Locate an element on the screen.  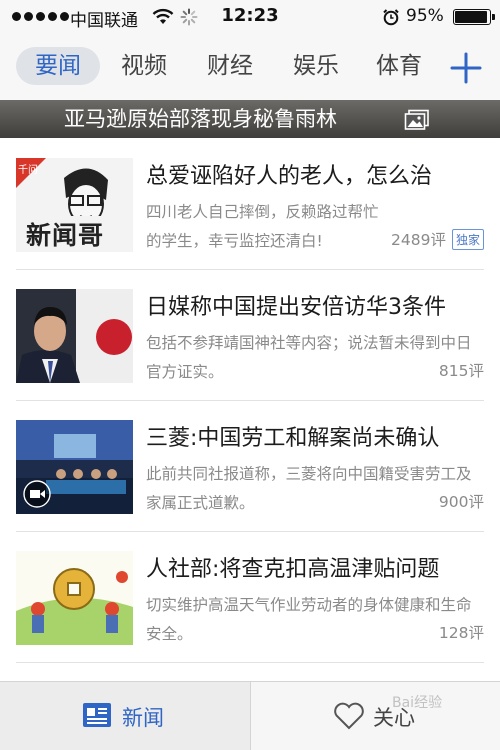
news-summary: 此前共同社报道称，三菱将向中国籍受害劳工及家属正式道歉。 is located at coordinates (309, 488).